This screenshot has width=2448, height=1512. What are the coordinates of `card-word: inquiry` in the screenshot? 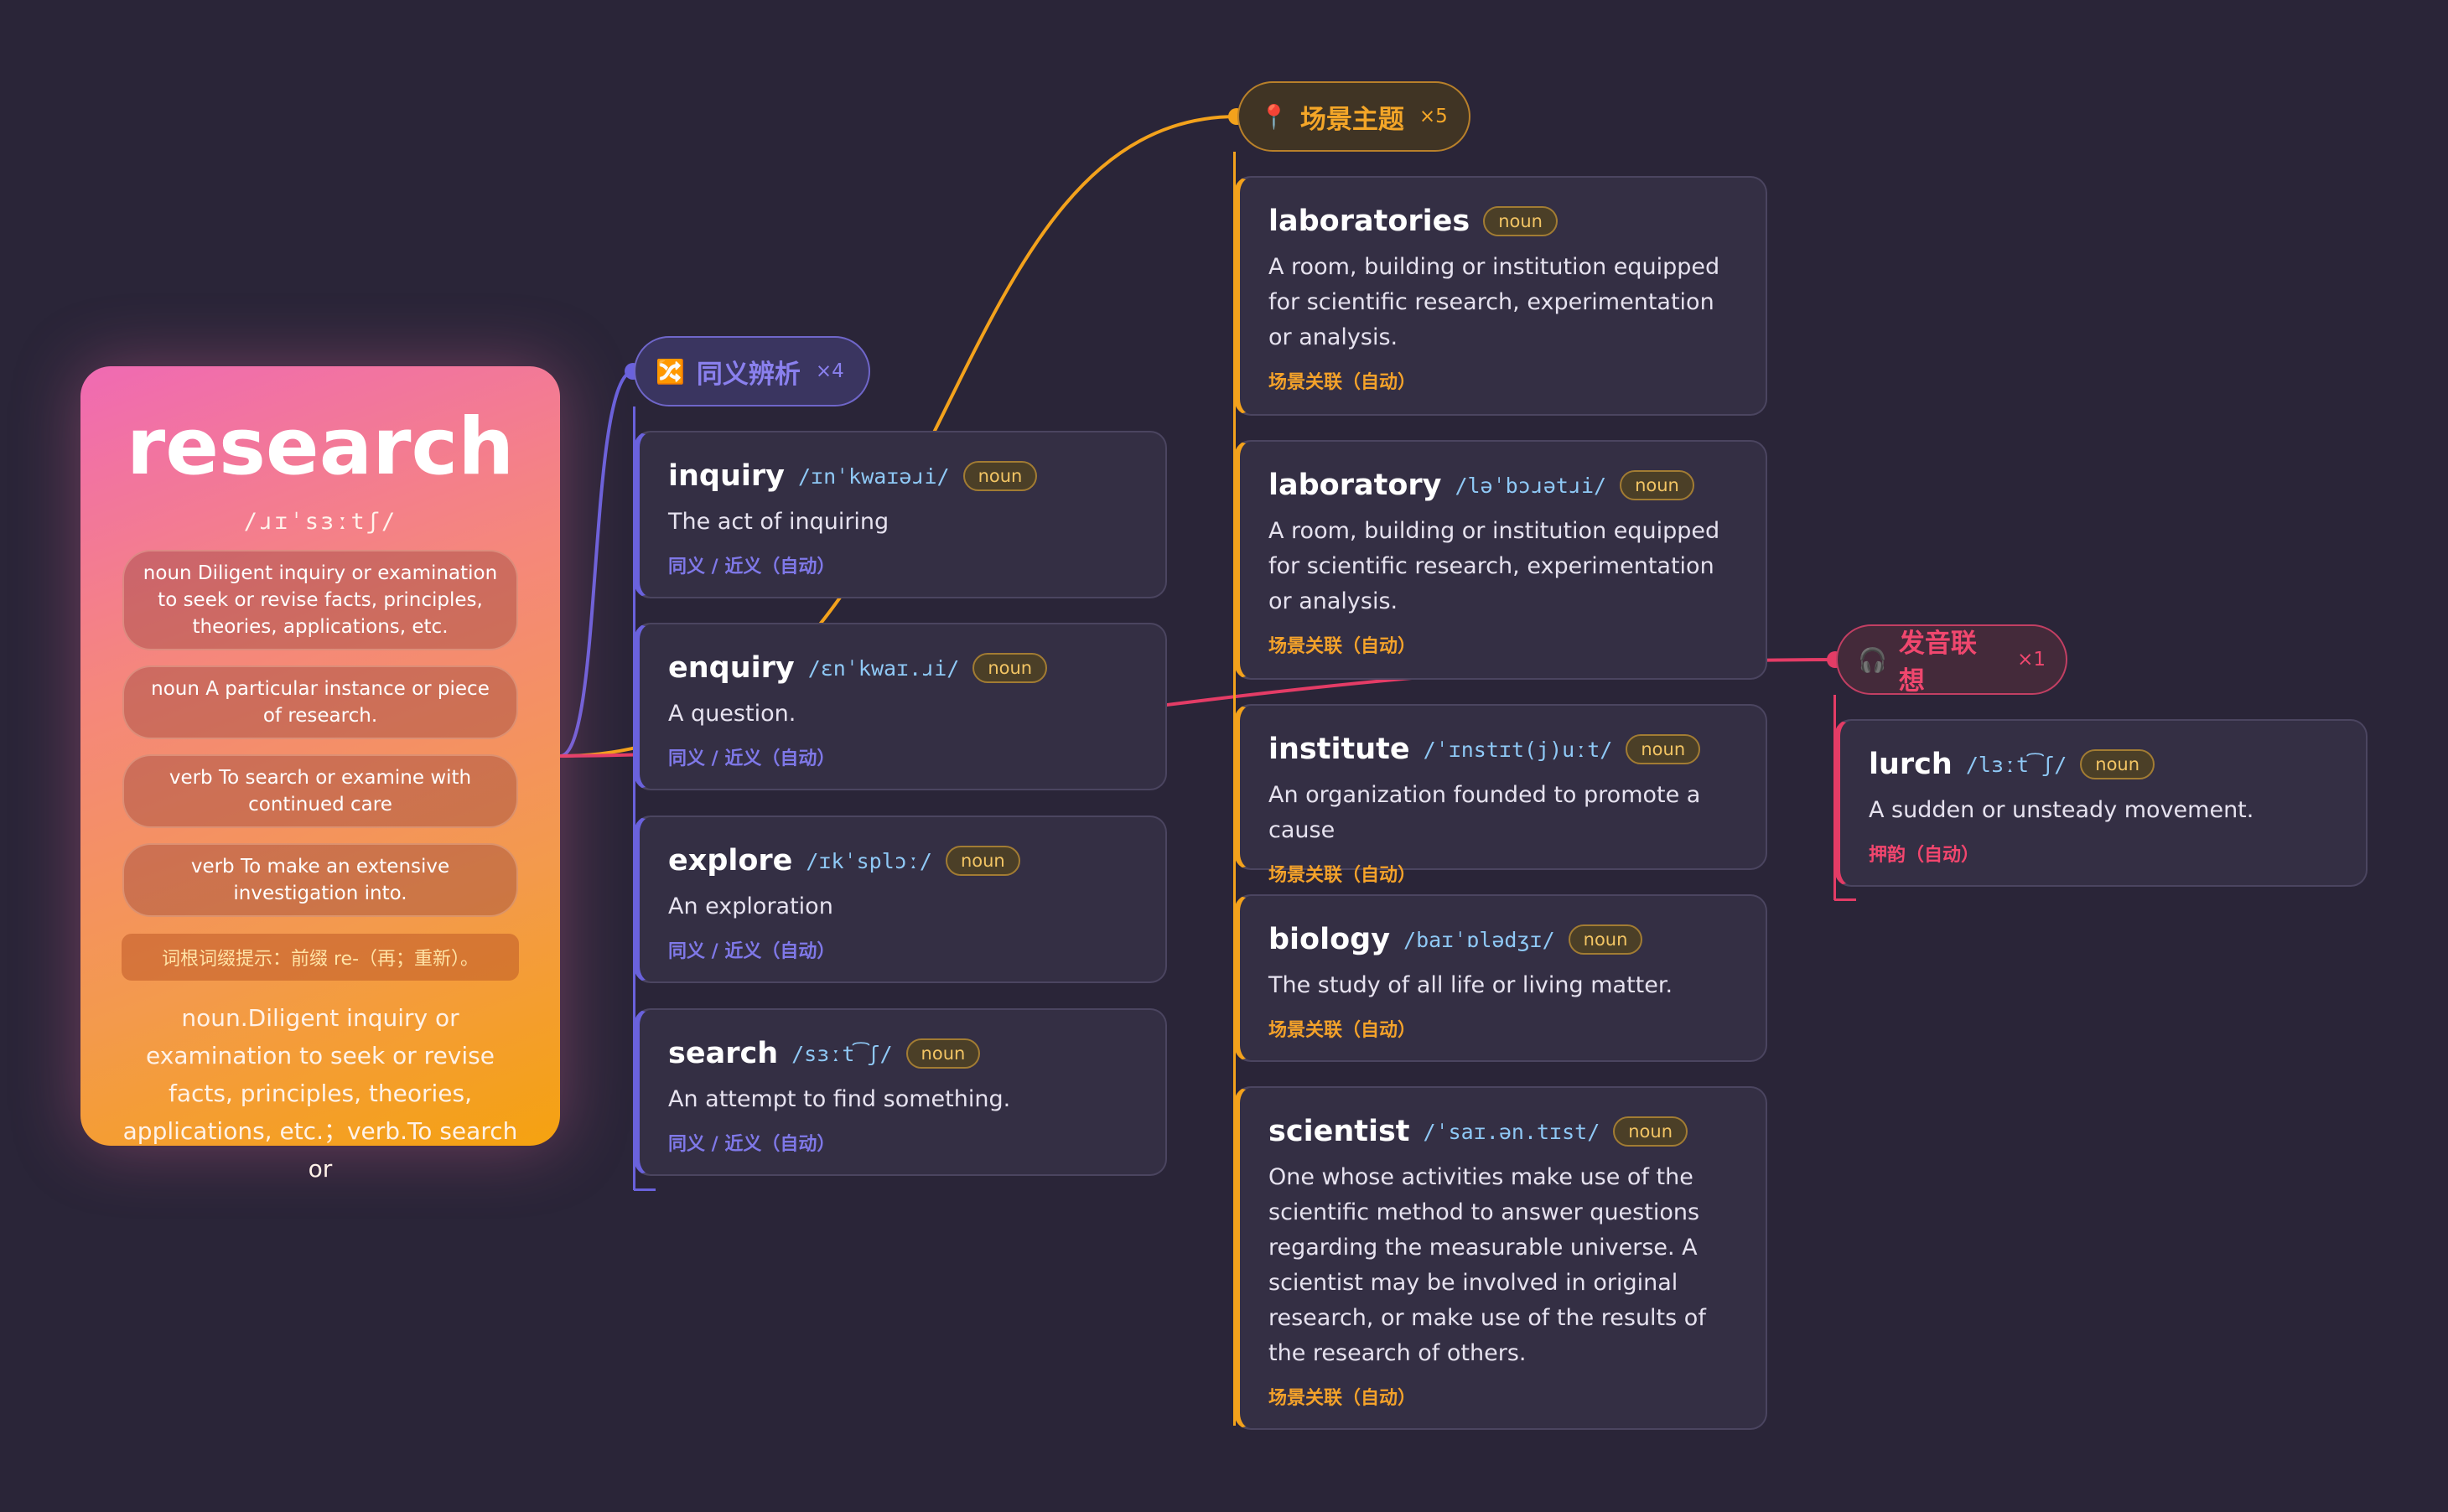 It's located at (726, 476).